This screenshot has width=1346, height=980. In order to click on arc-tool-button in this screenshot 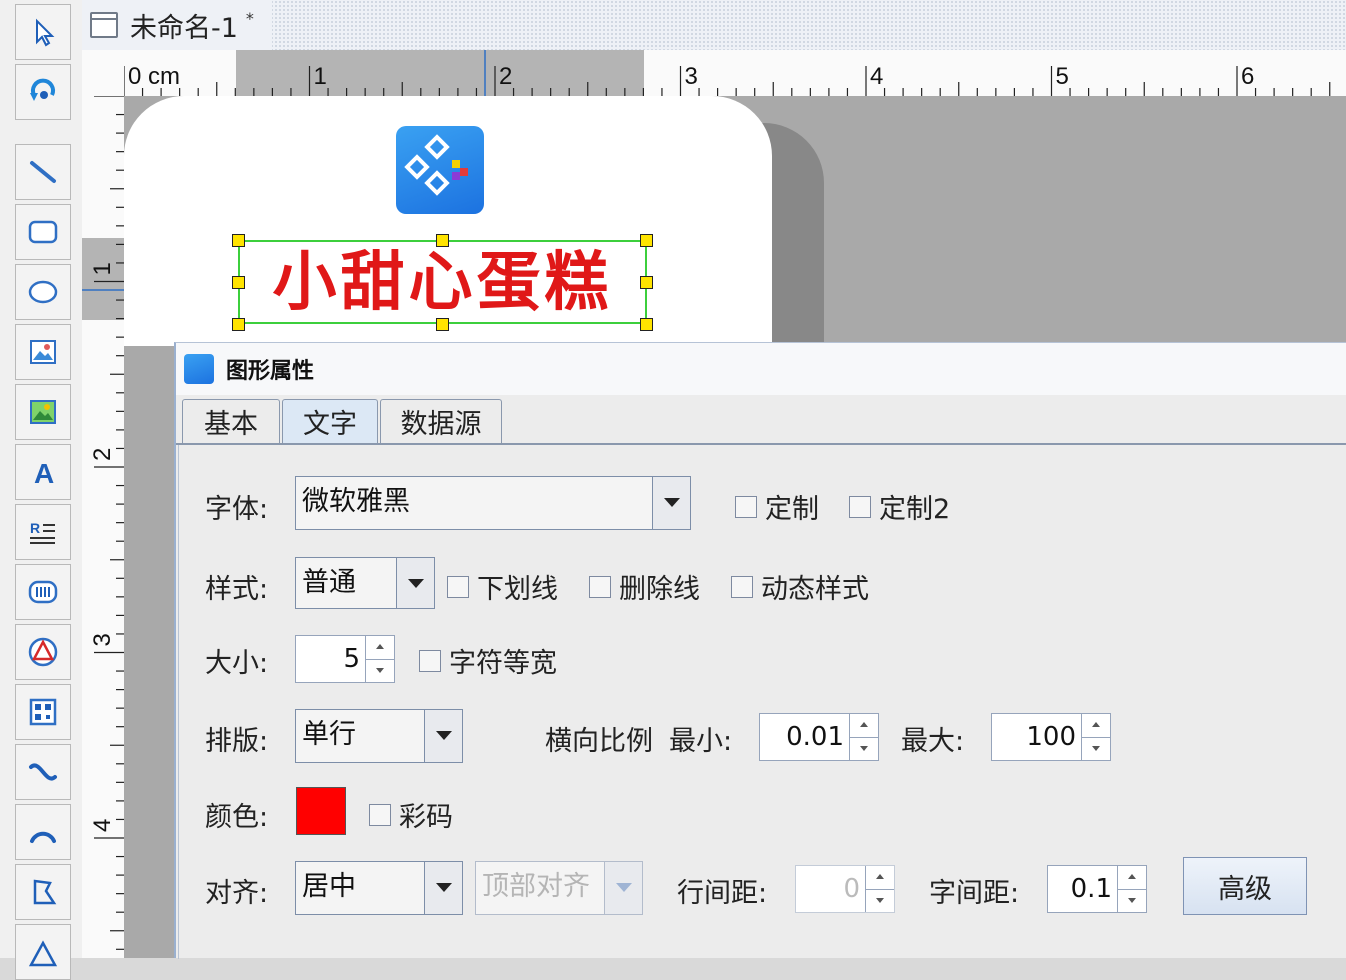, I will do `click(43, 832)`.